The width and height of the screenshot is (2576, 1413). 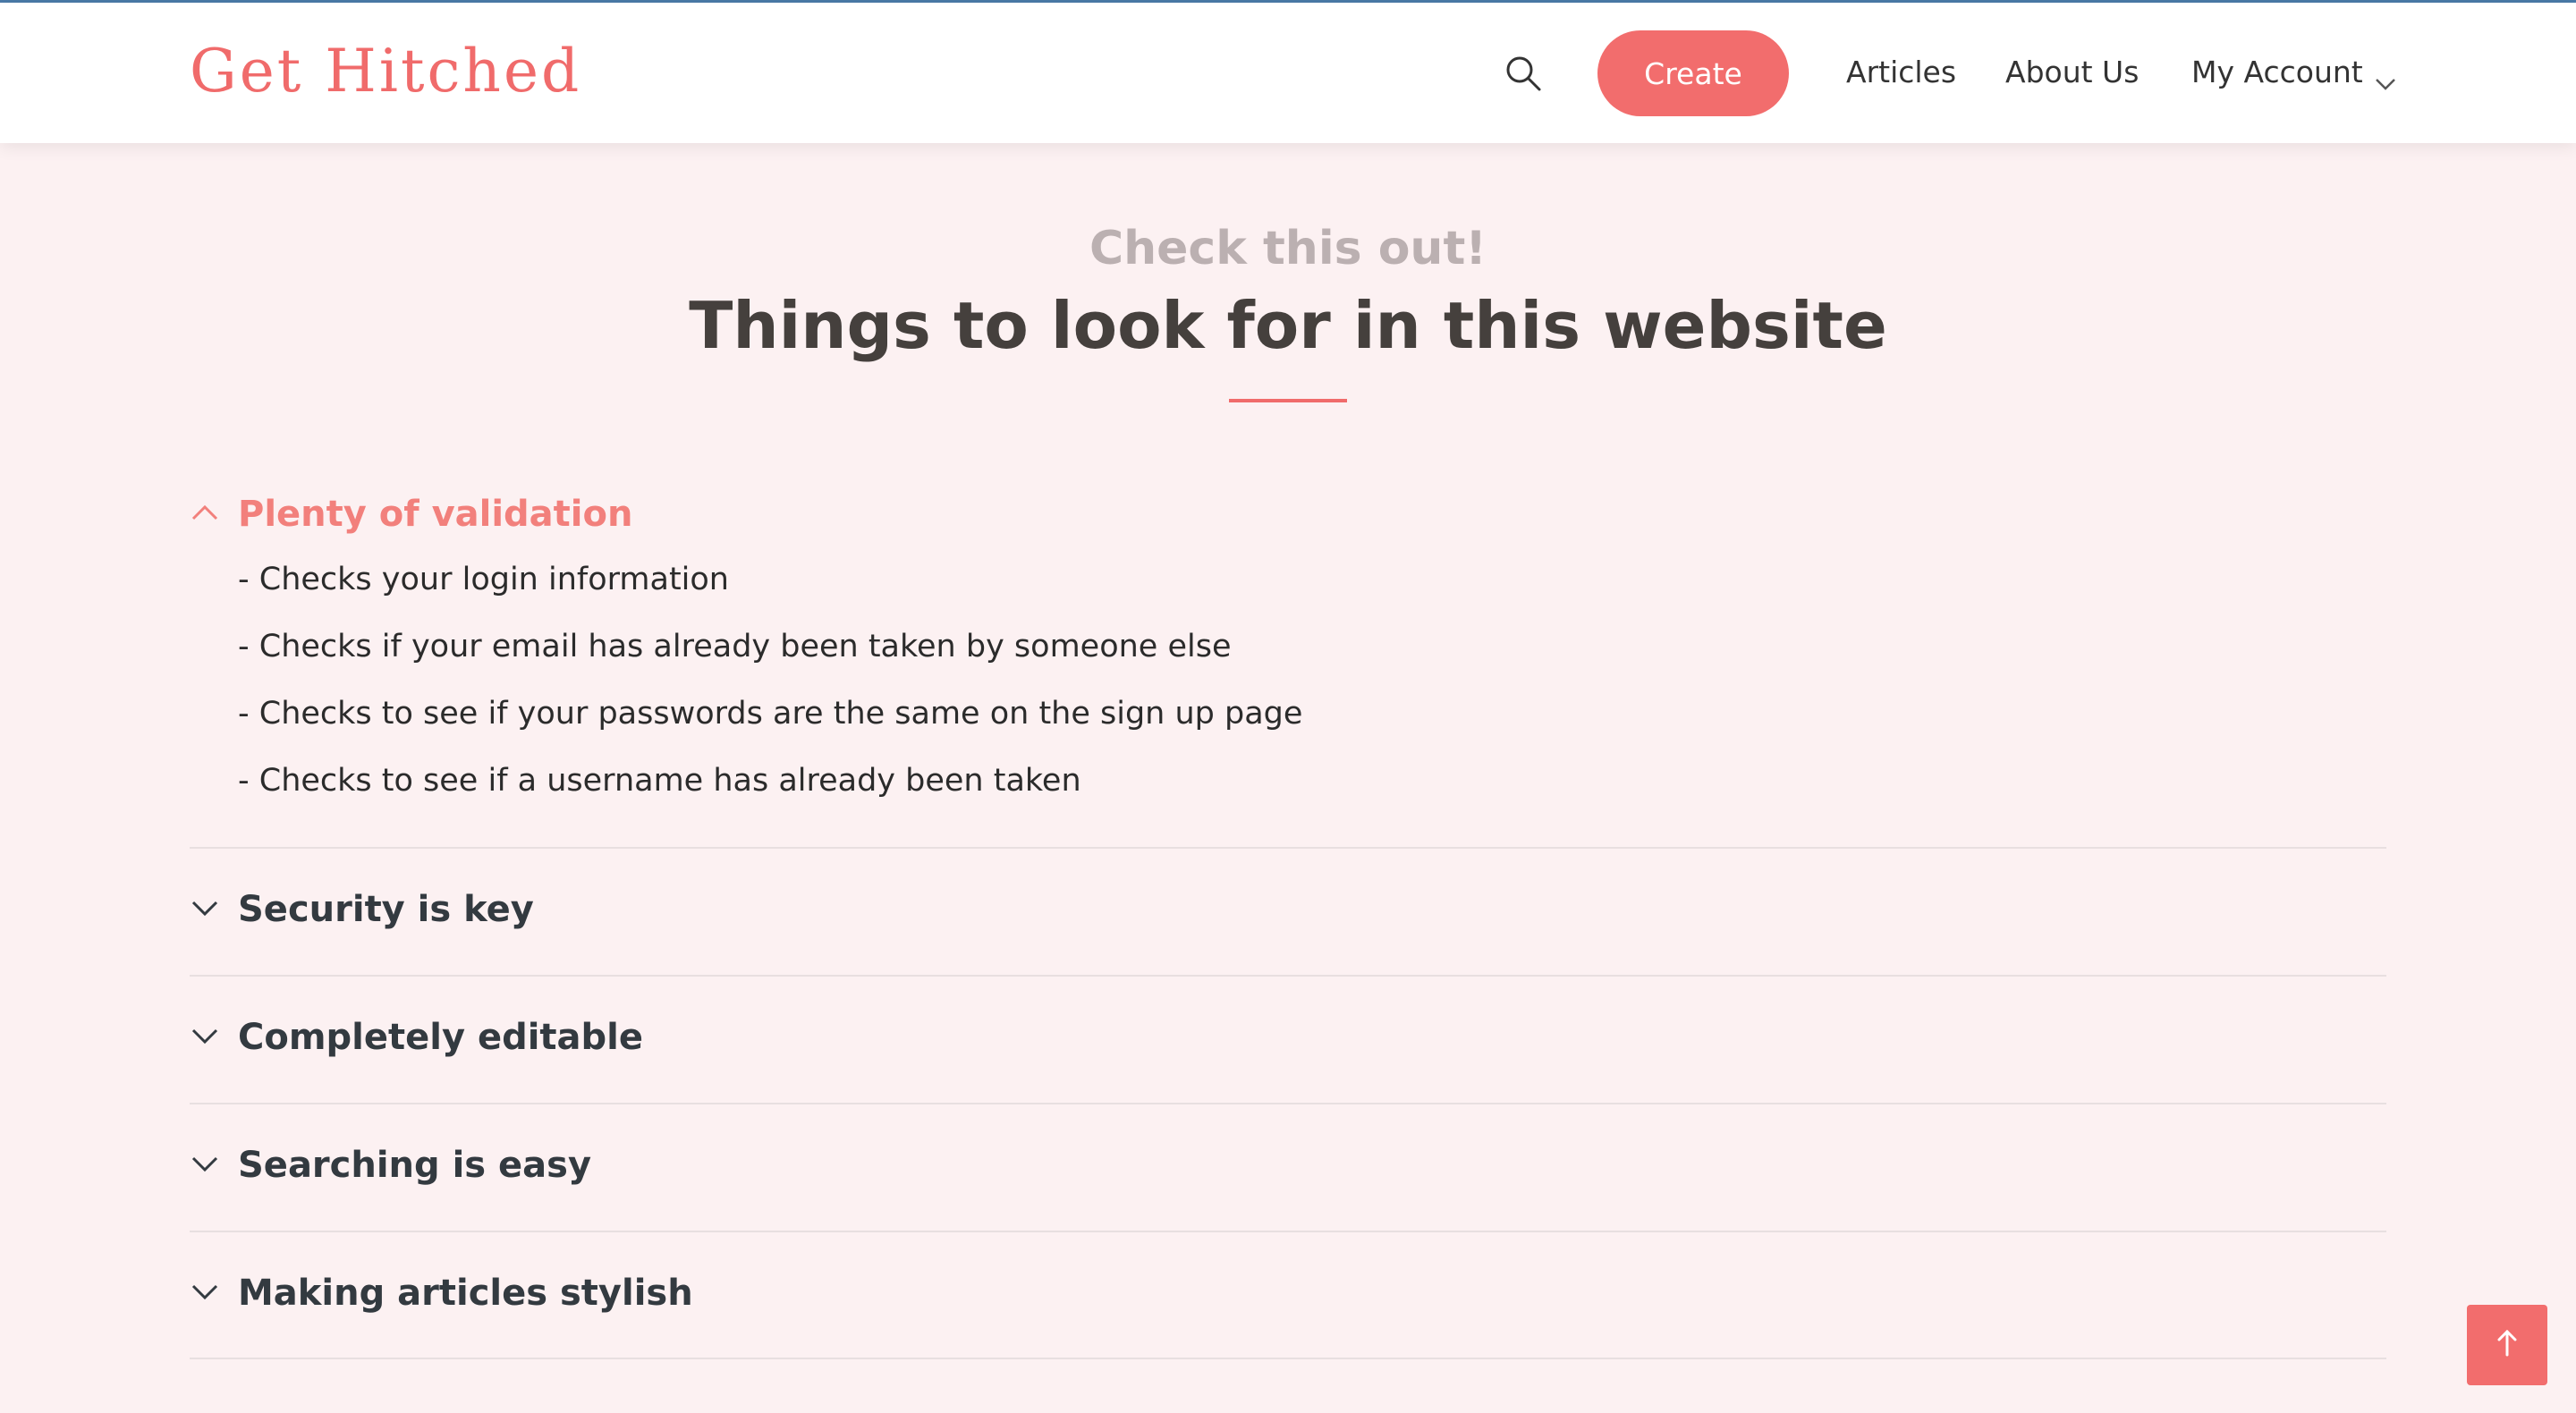 I want to click on arrow-up-icon, so click(x=2507, y=1345).